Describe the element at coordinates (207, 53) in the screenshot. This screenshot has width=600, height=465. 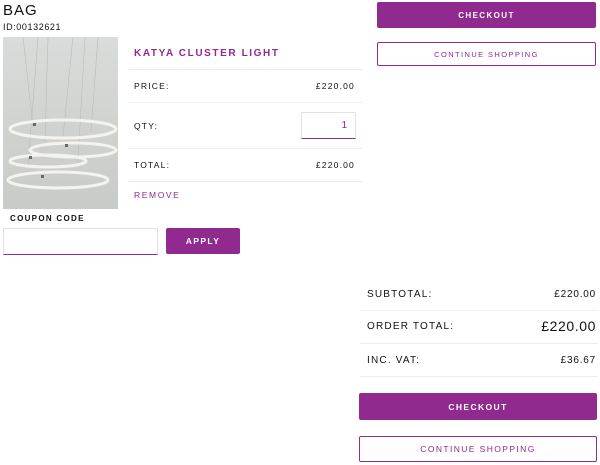
I see `product-name: KATYA CLUSTER LIGHT` at that location.